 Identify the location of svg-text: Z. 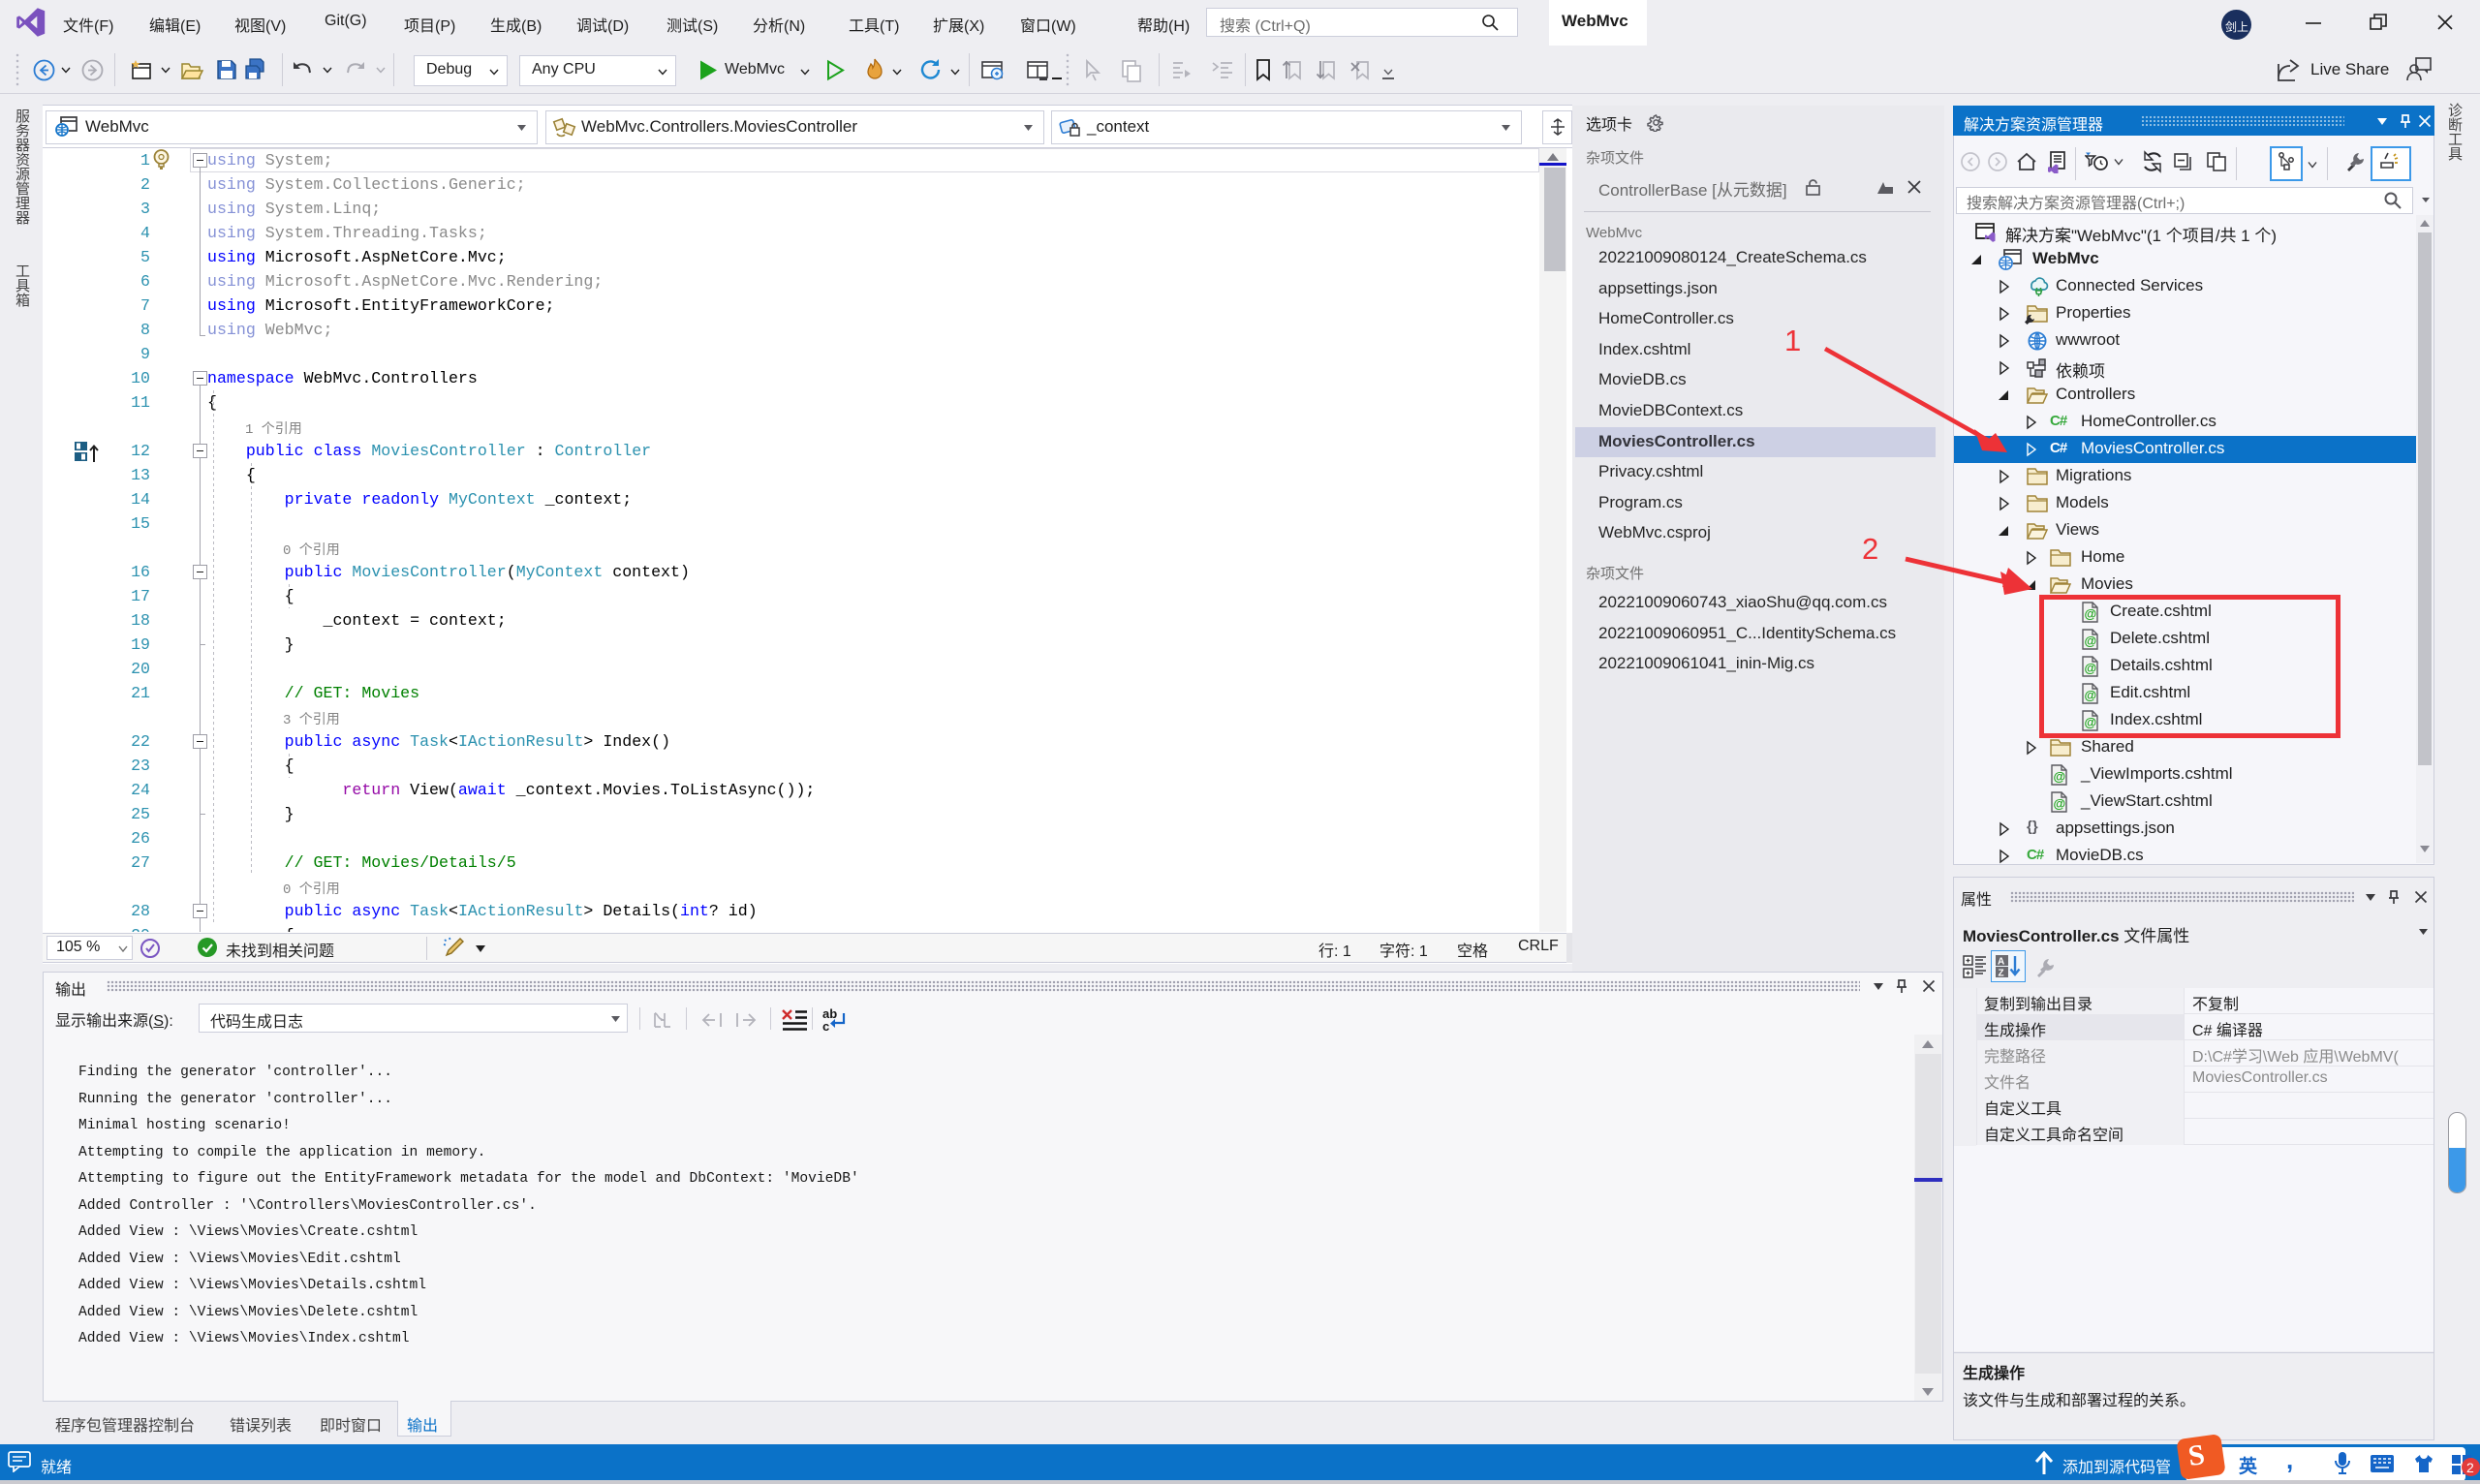
(2001, 974).